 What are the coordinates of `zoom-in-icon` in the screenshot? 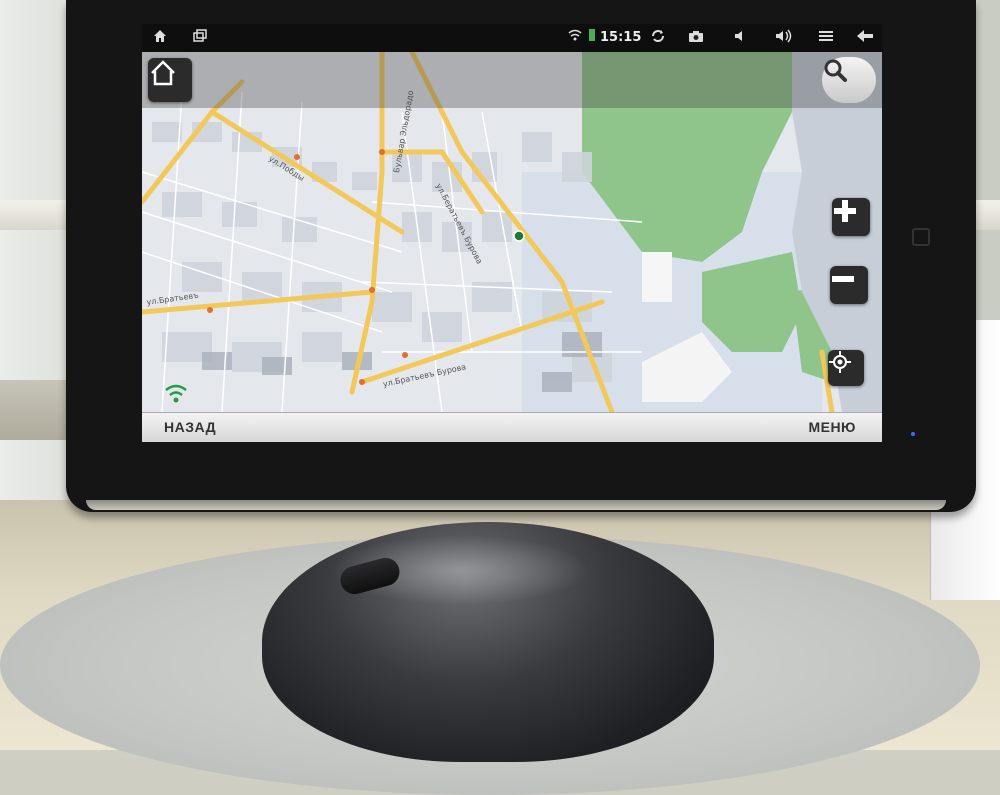 It's located at (845, 211).